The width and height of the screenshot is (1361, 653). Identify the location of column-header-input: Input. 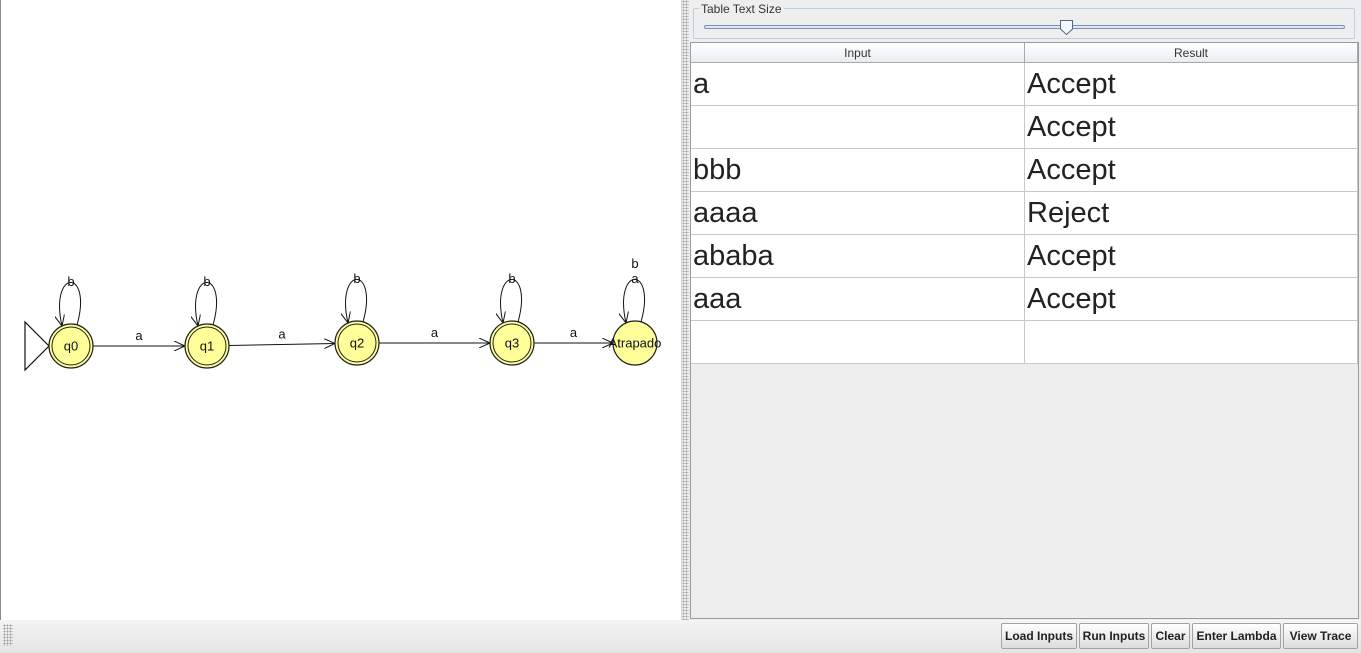
(858, 53).